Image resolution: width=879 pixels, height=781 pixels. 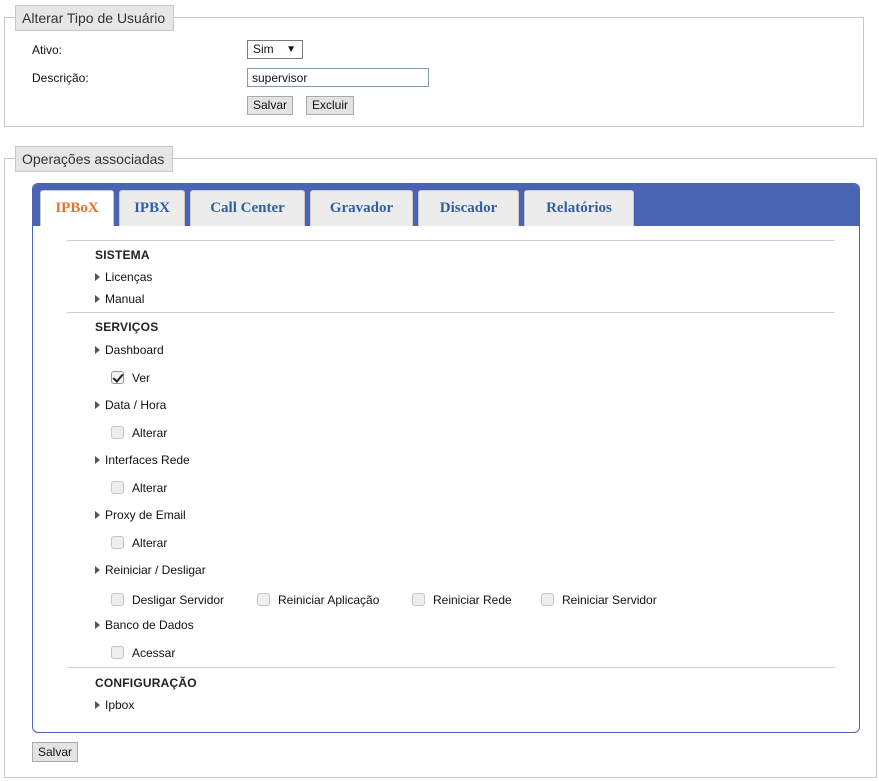 What do you see at coordinates (263, 49) in the screenshot?
I see `active-select-value: Sim` at bounding box center [263, 49].